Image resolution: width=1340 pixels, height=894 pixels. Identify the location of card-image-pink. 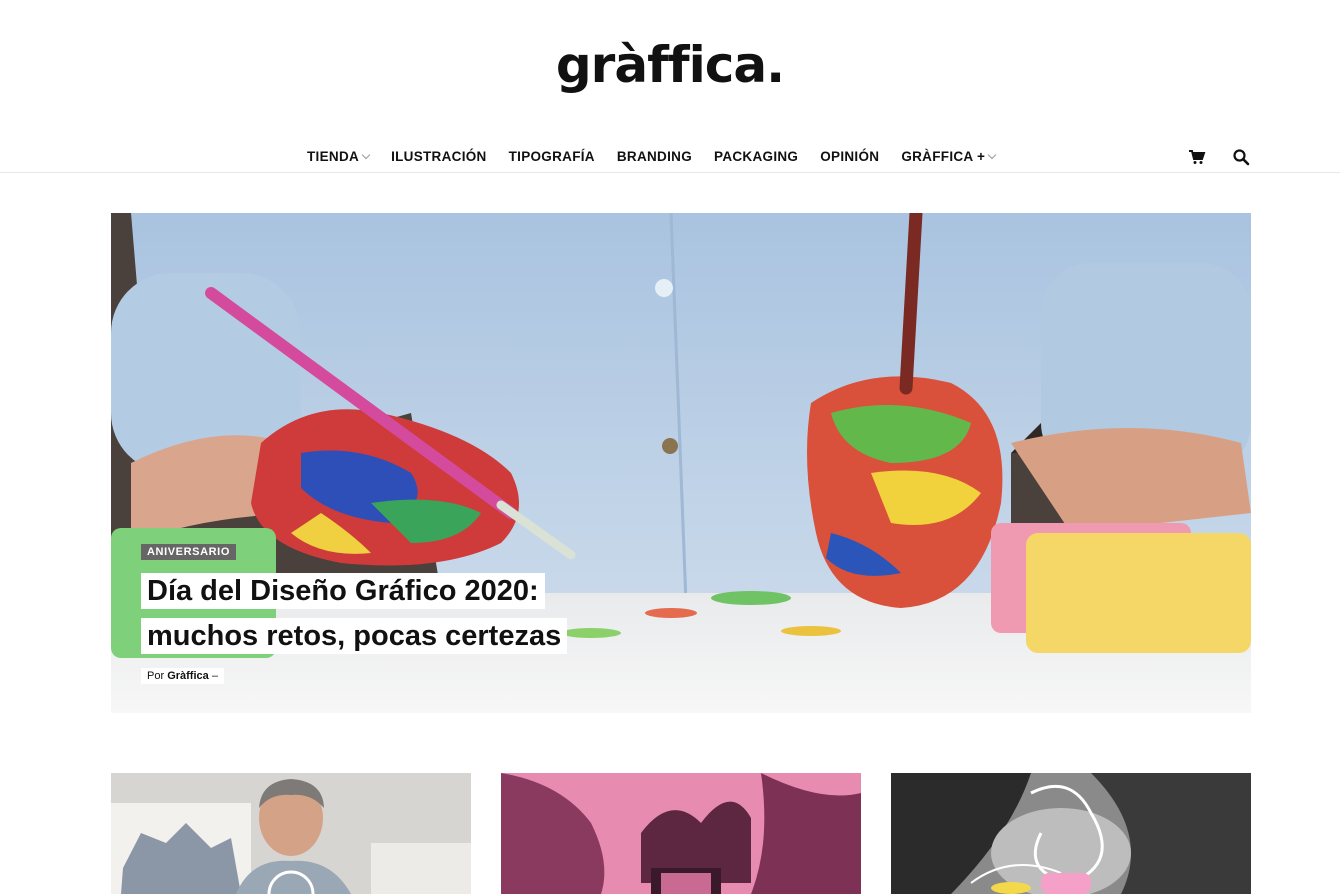
(681, 833).